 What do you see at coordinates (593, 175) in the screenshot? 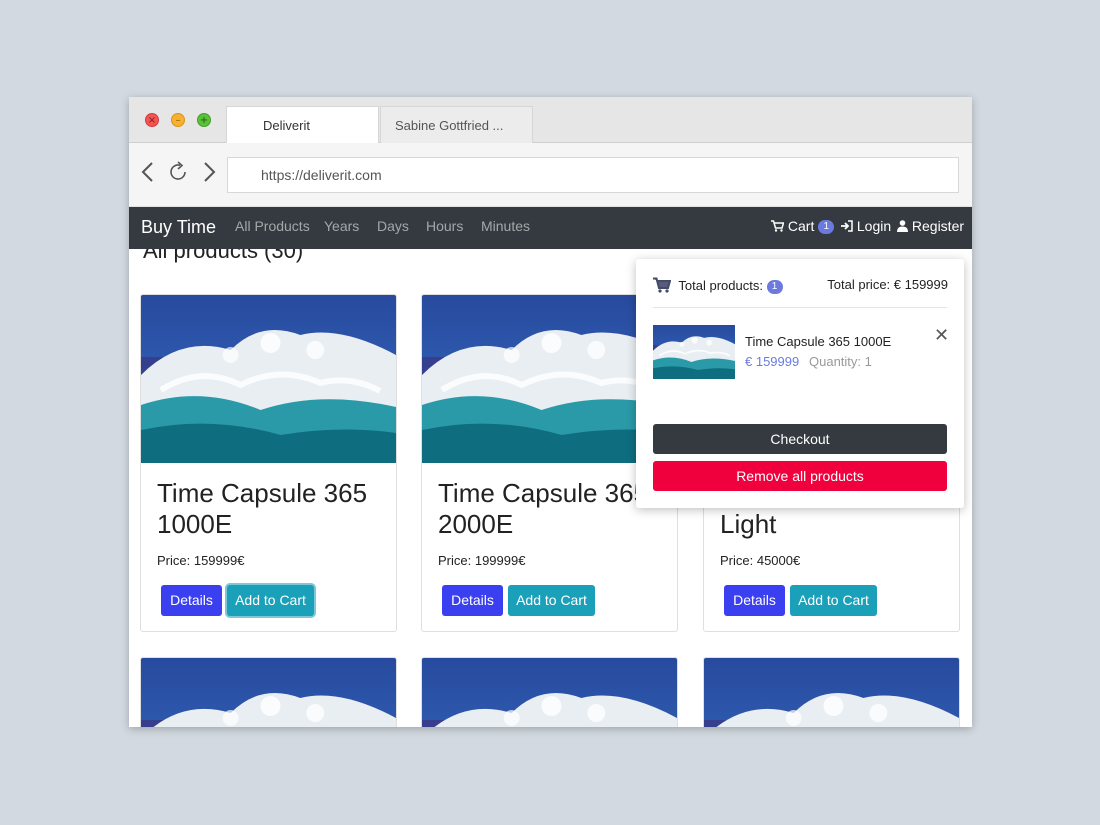
I see `url-input: https://deliverit.com` at bounding box center [593, 175].